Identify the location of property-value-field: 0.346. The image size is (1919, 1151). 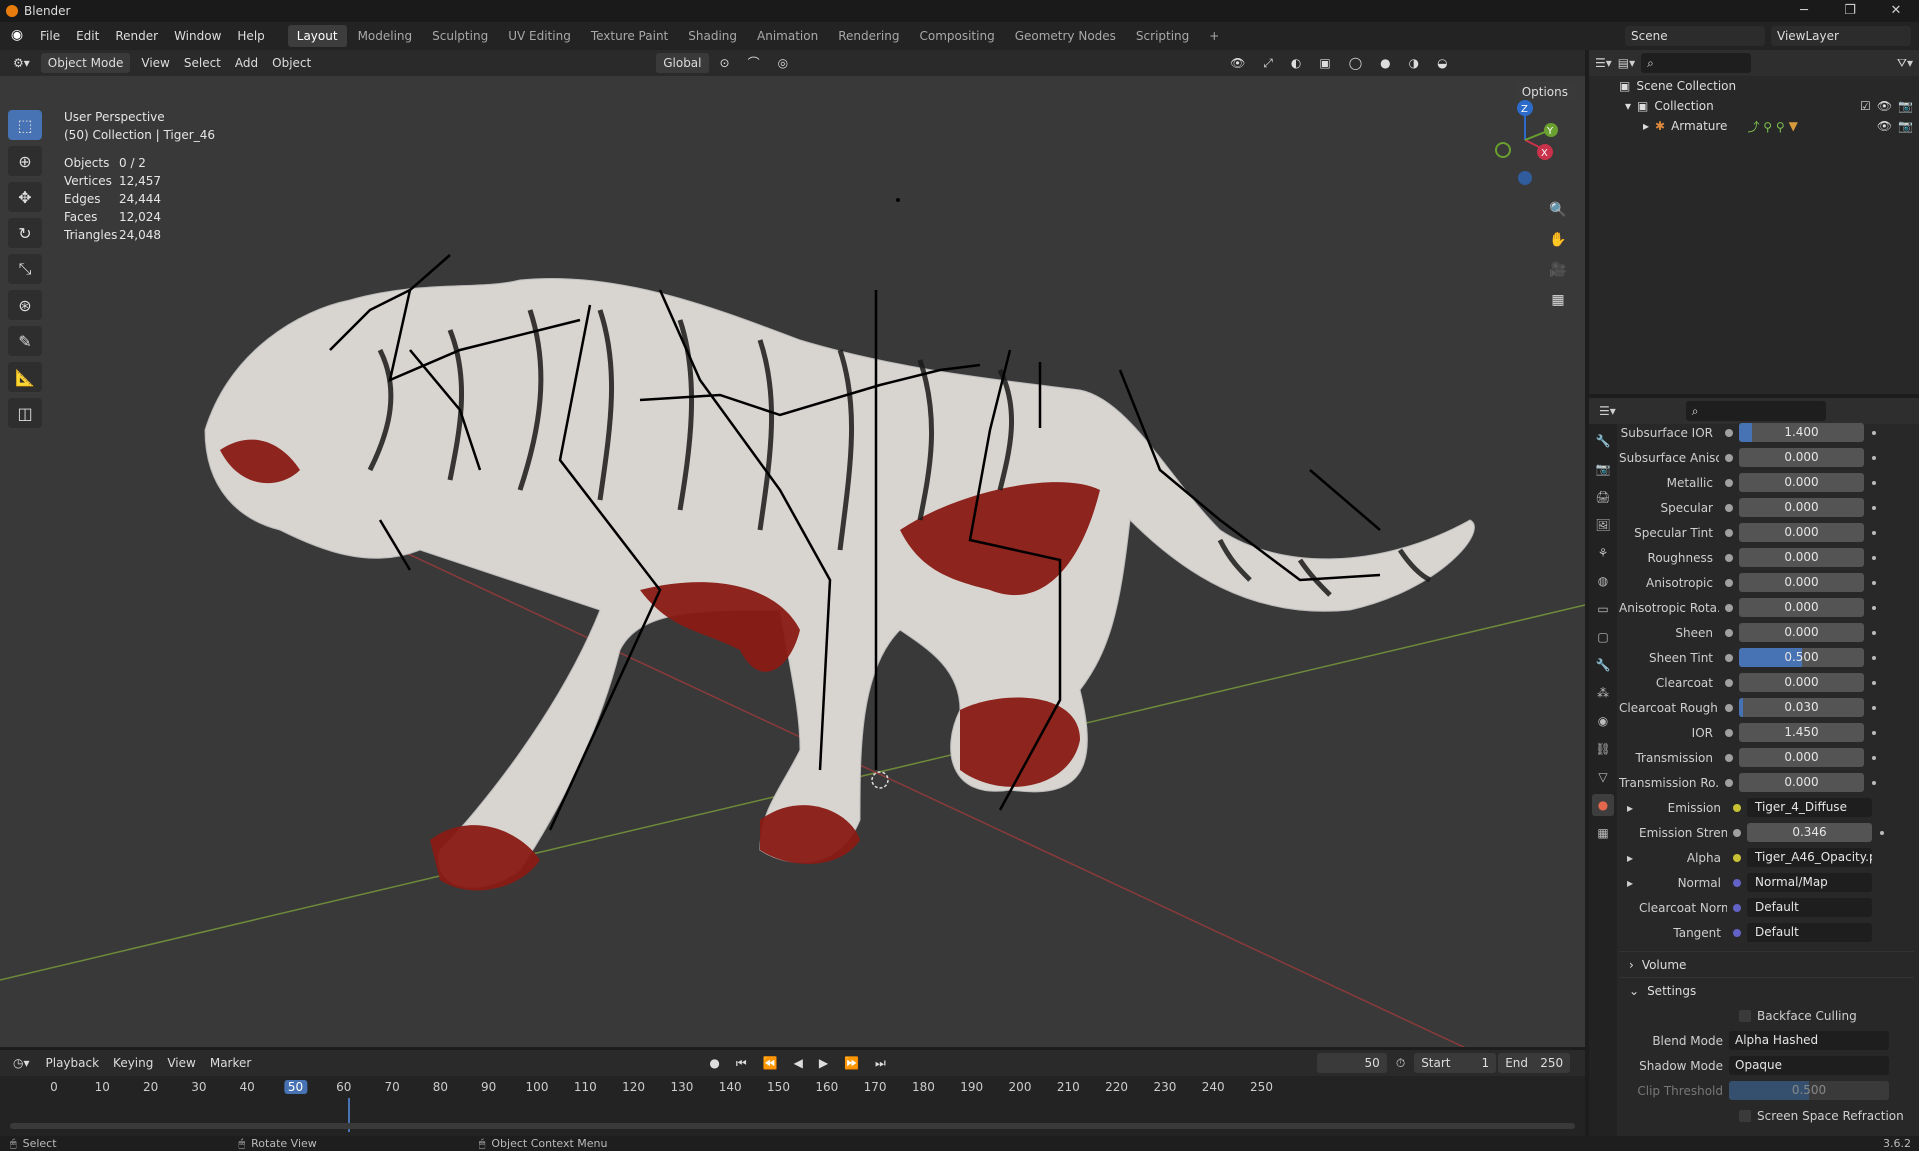
(1809, 832).